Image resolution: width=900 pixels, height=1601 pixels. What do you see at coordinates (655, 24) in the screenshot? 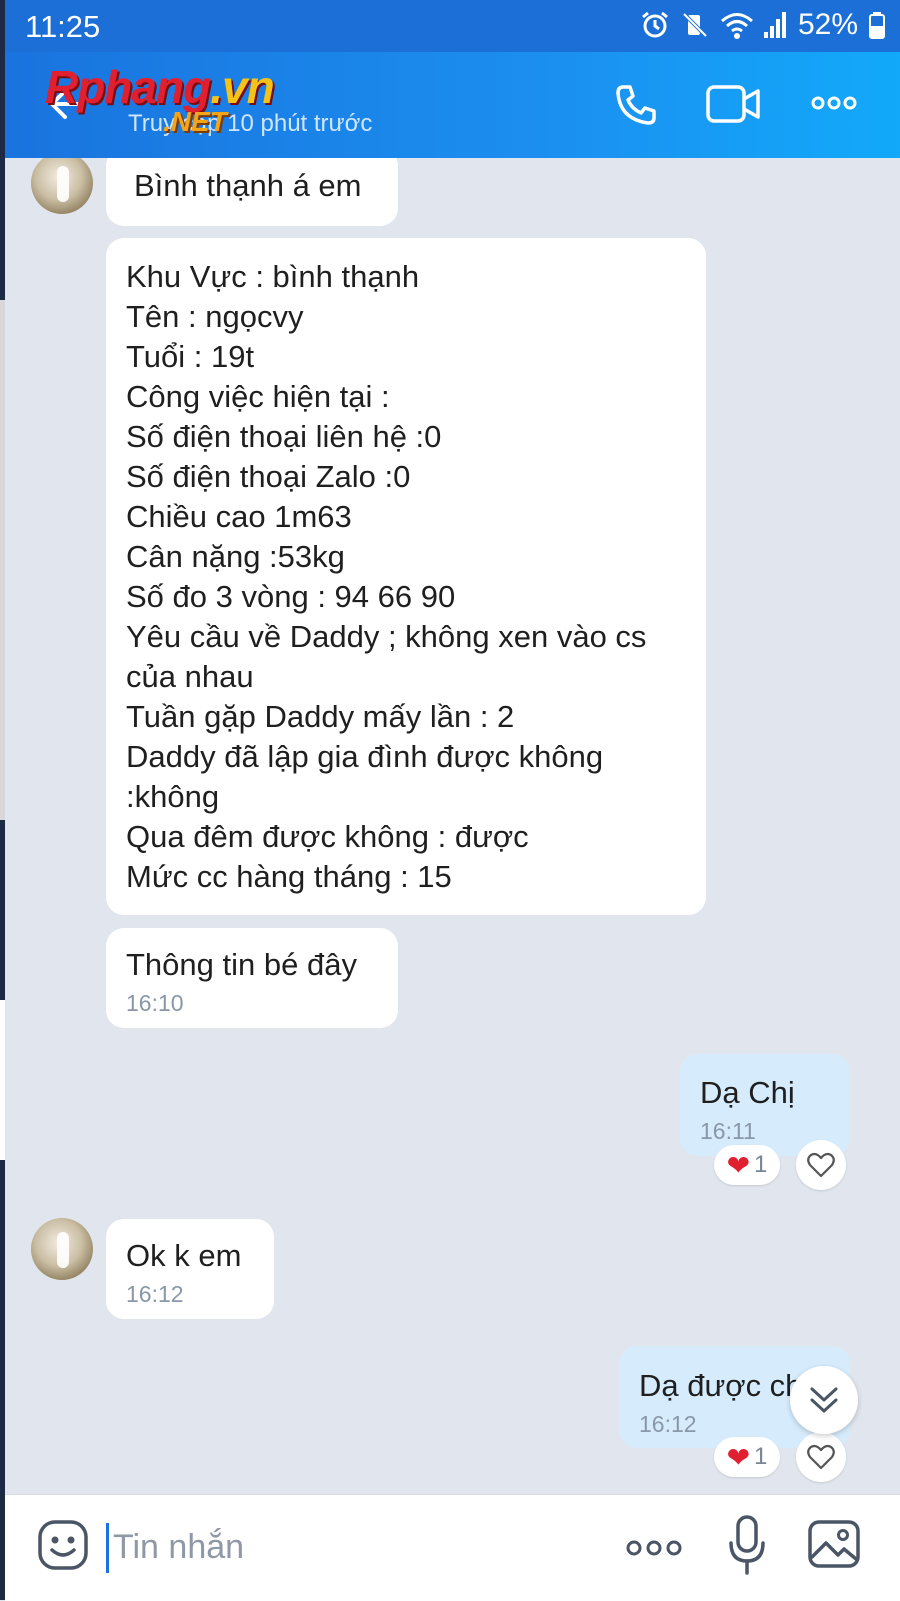
I see `alarm-icon` at bounding box center [655, 24].